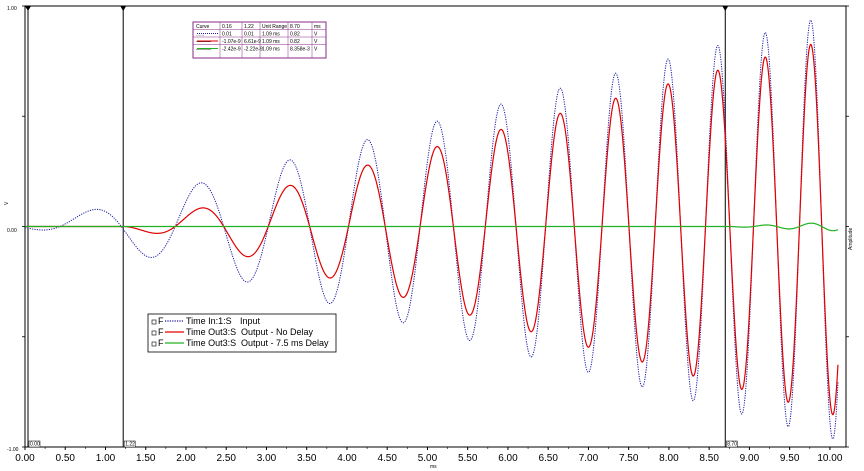 The image size is (864, 471). Describe the element at coordinates (146, 458) in the screenshot. I see `x-tick-label: 1.50` at that location.